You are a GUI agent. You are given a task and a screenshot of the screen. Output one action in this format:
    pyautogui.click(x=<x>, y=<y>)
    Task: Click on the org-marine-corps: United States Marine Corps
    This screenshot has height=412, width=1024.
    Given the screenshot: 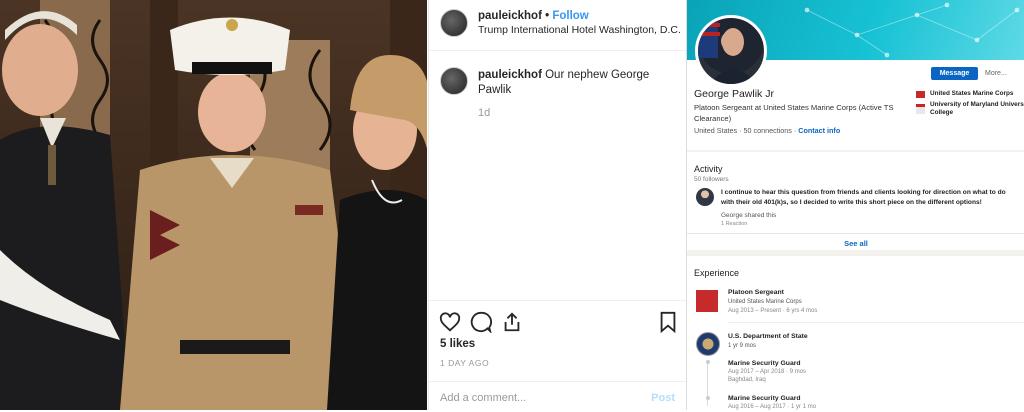 What is the action you would take?
    pyautogui.click(x=977, y=94)
    